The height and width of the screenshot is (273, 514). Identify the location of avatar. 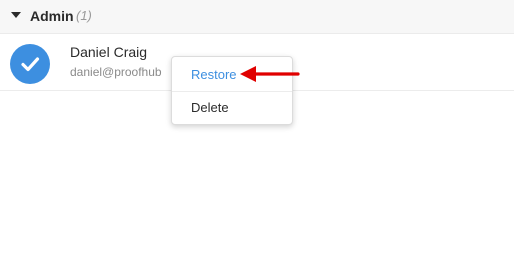
(30, 64).